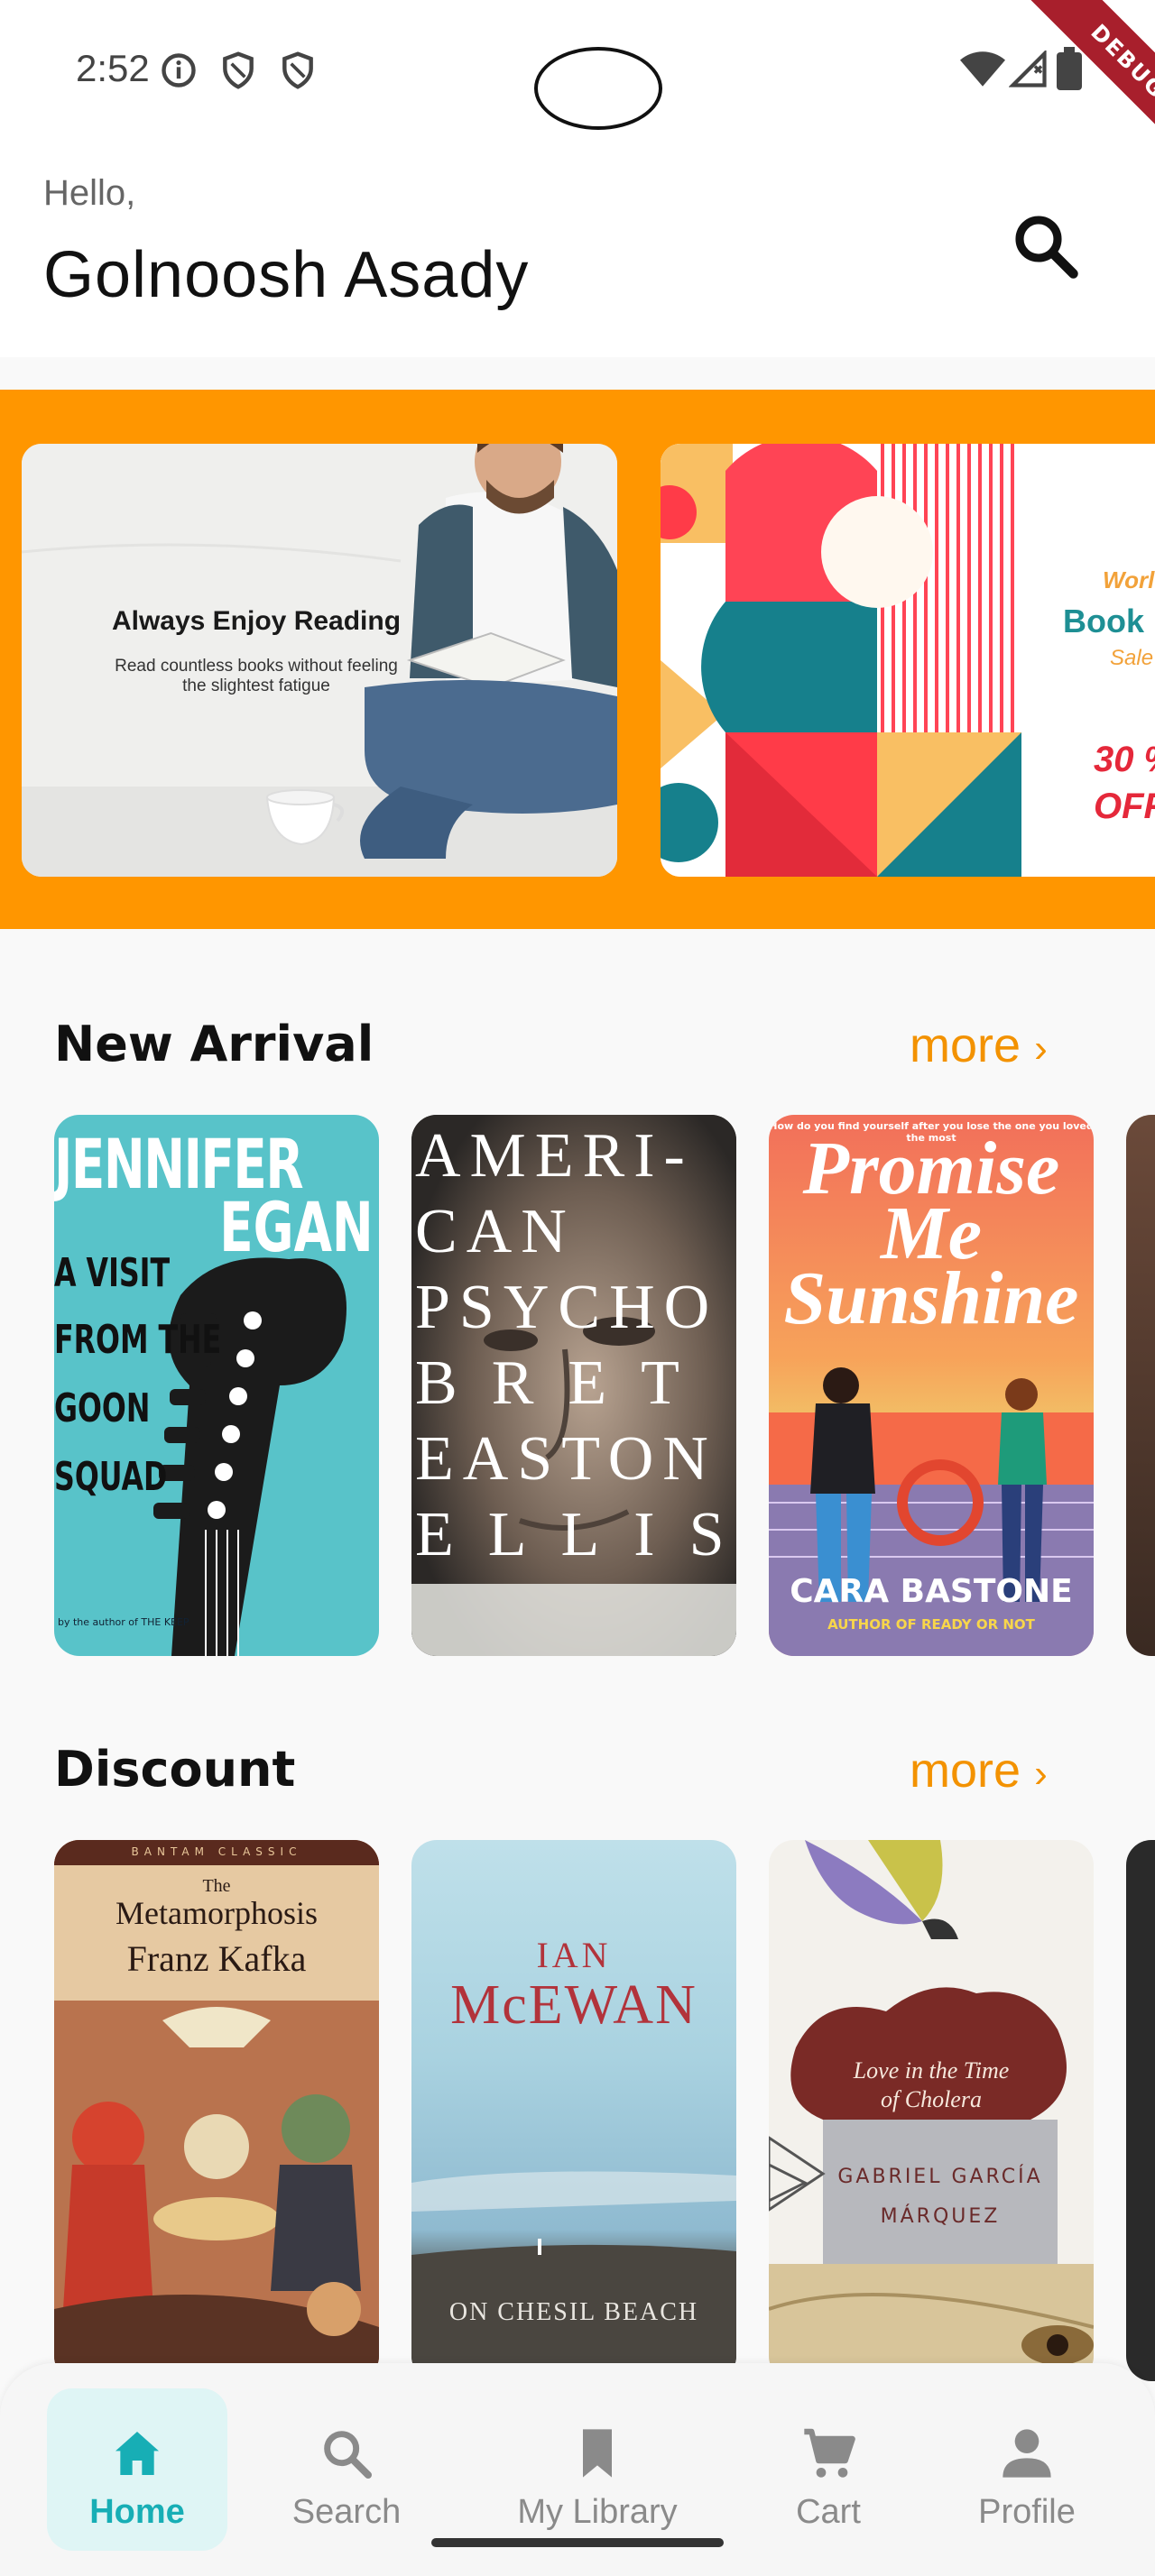 Image resolution: width=1155 pixels, height=2576 pixels. I want to click on book-title-line1: A VISIT, so click(112, 1273).